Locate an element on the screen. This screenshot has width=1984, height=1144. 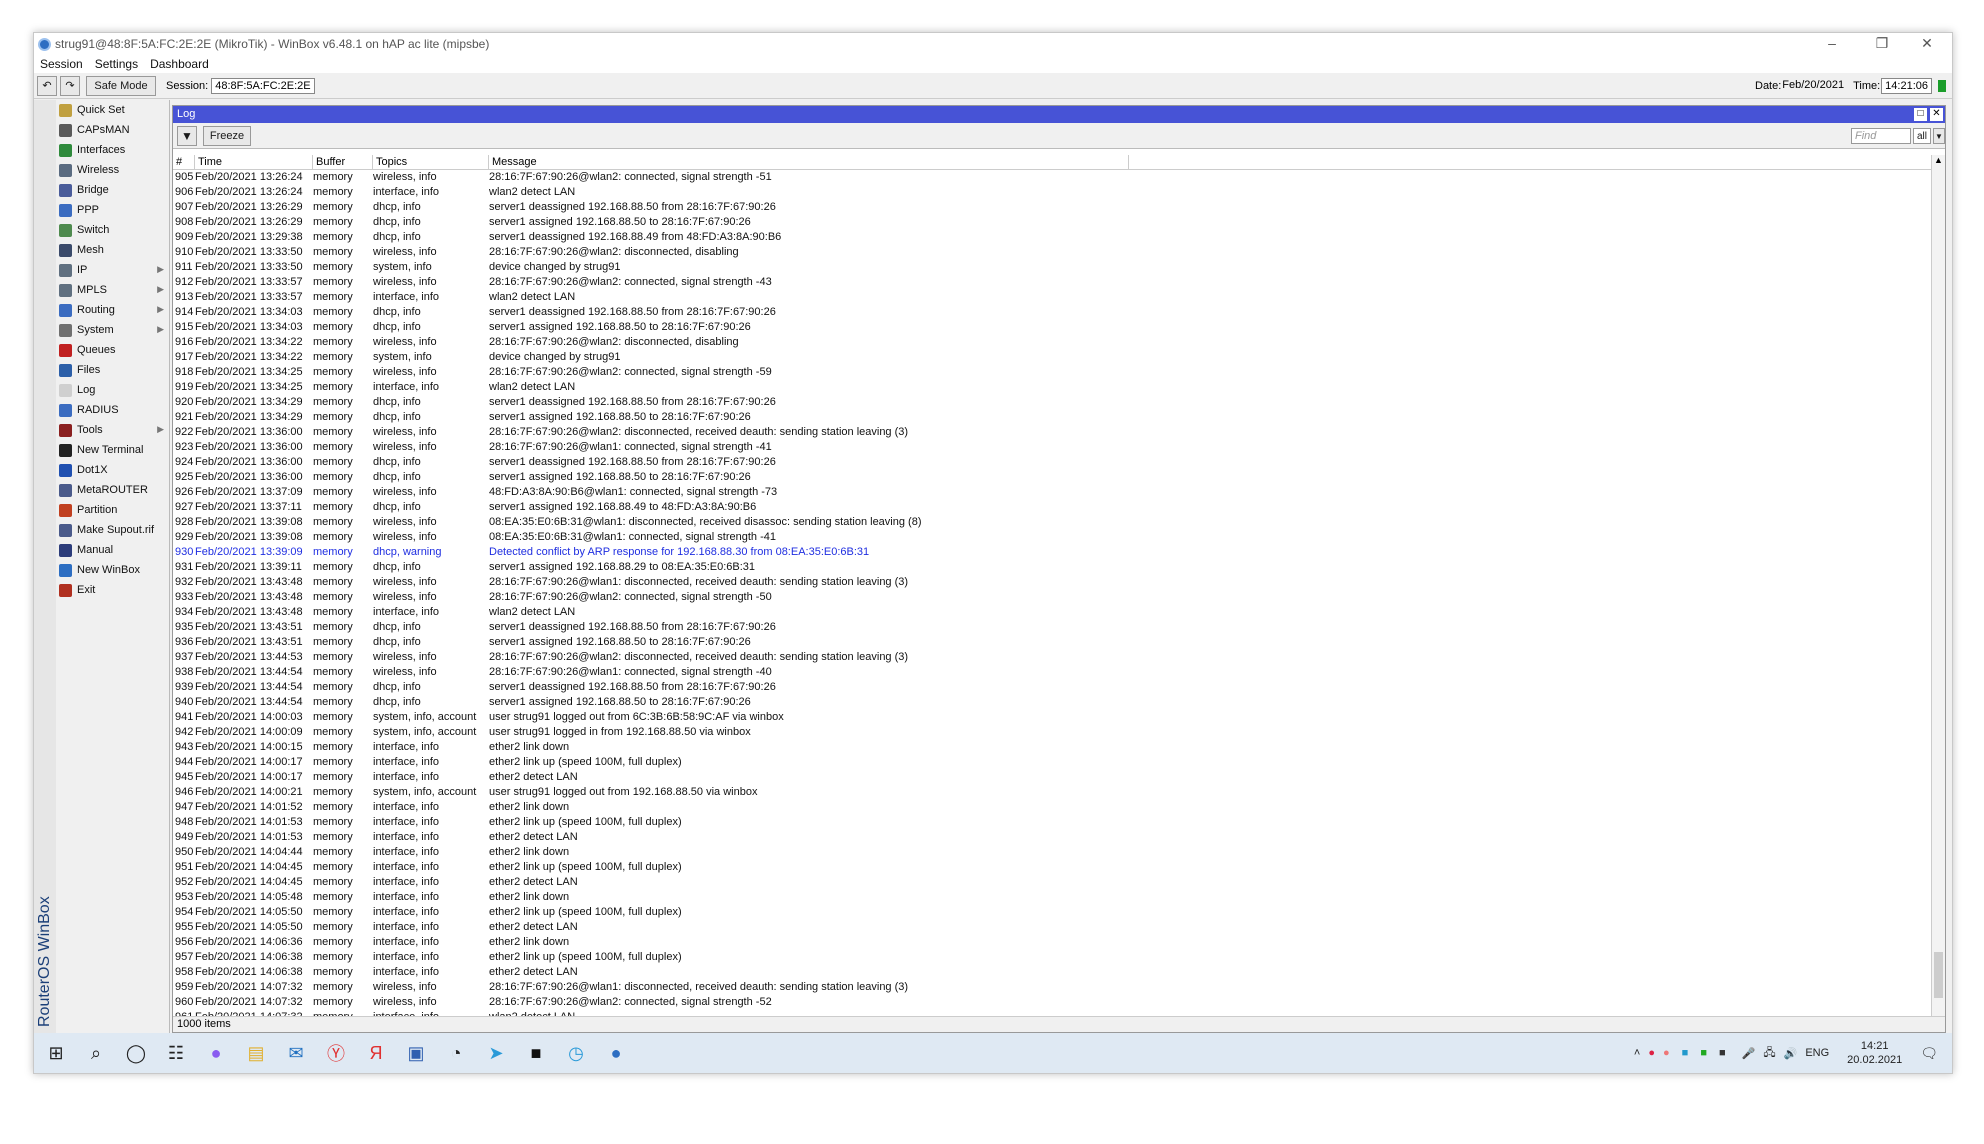
file-explorer-icon: ▤ is located at coordinates (256, 1053).